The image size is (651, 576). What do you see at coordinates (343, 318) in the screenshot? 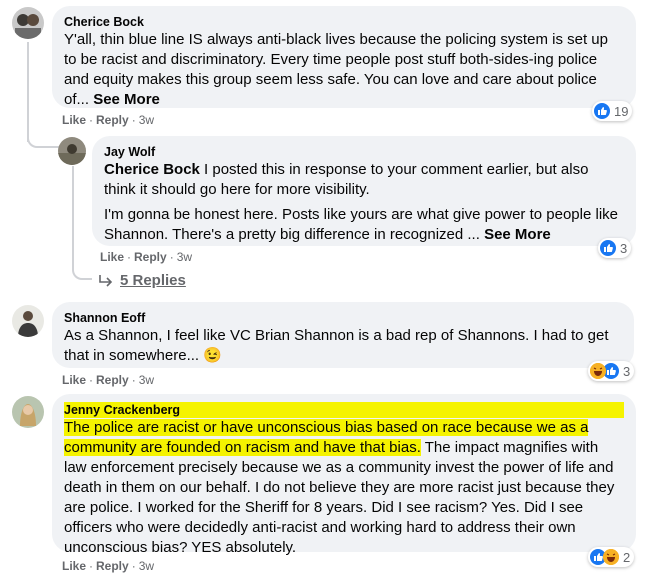
I see `comment-author: Shannon Eoff` at bounding box center [343, 318].